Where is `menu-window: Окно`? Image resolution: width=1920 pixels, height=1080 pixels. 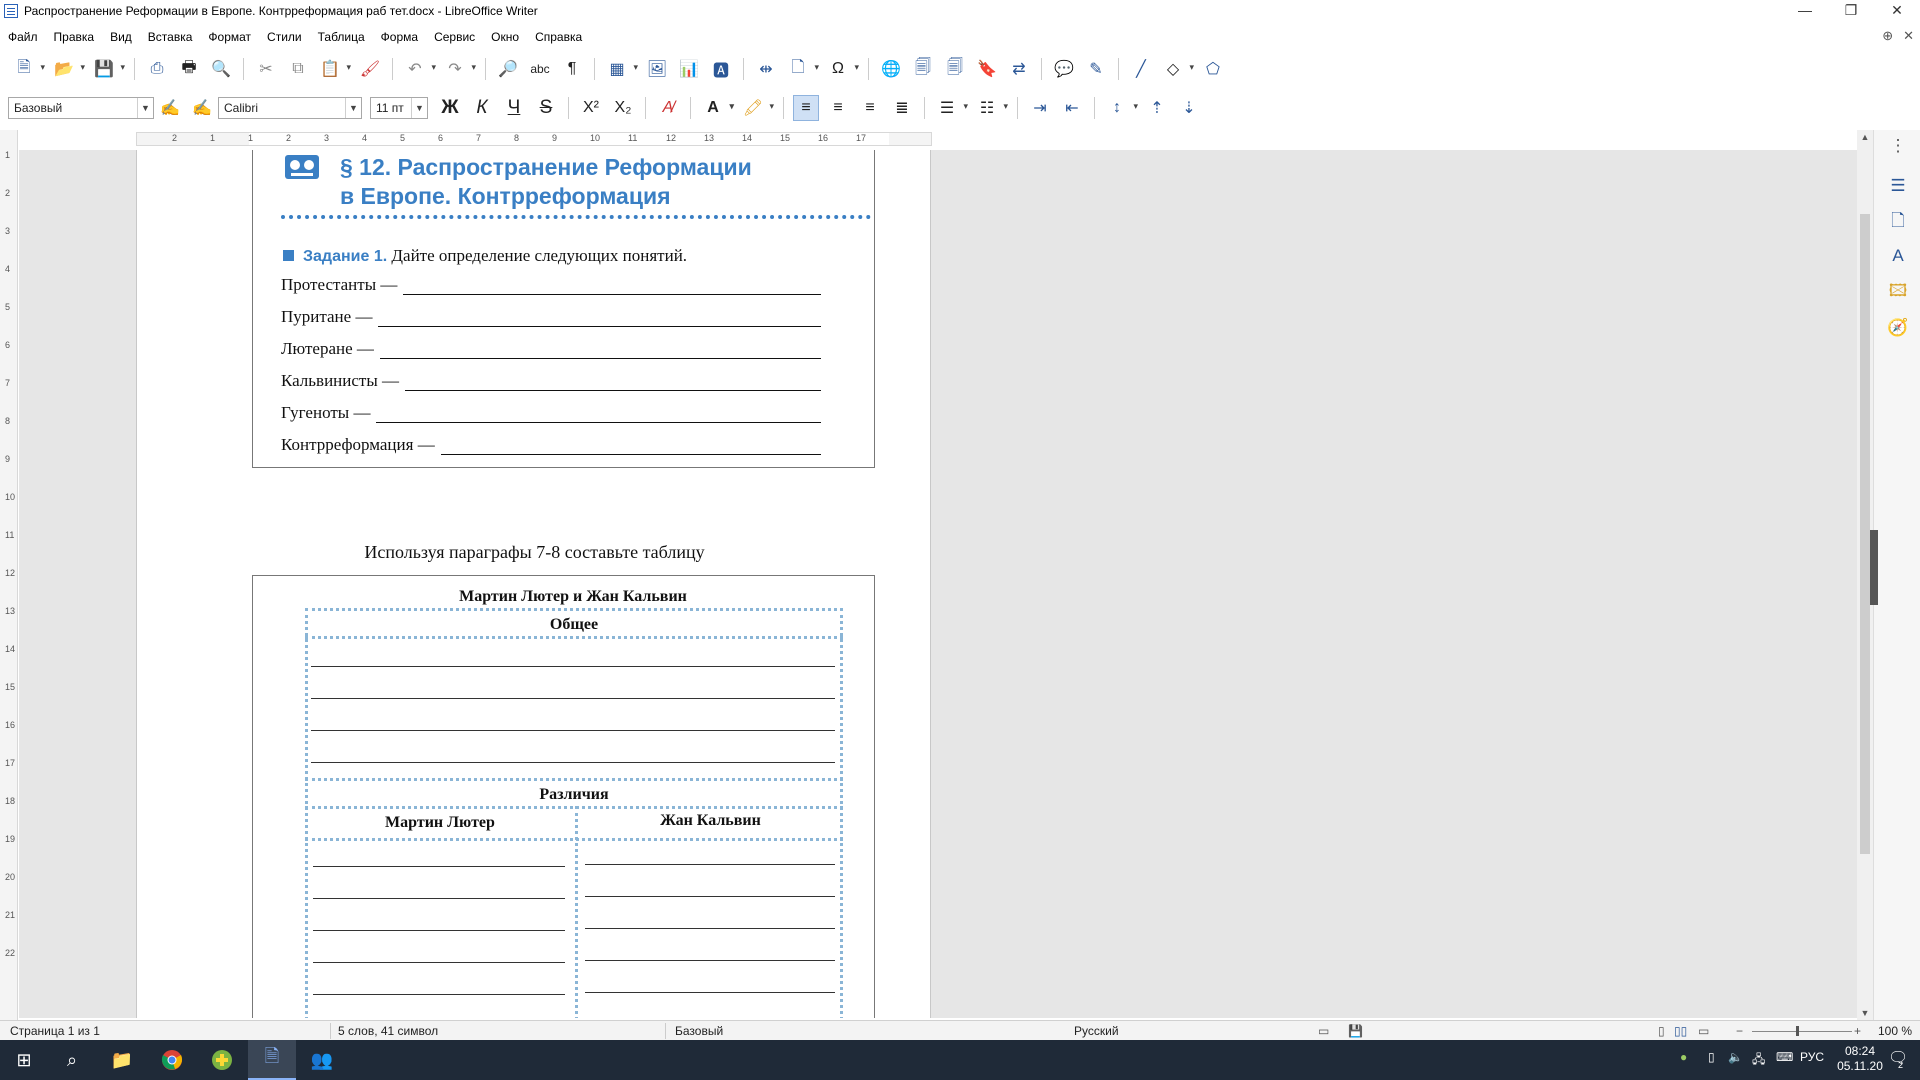
menu-window: Окно is located at coordinates (505, 37).